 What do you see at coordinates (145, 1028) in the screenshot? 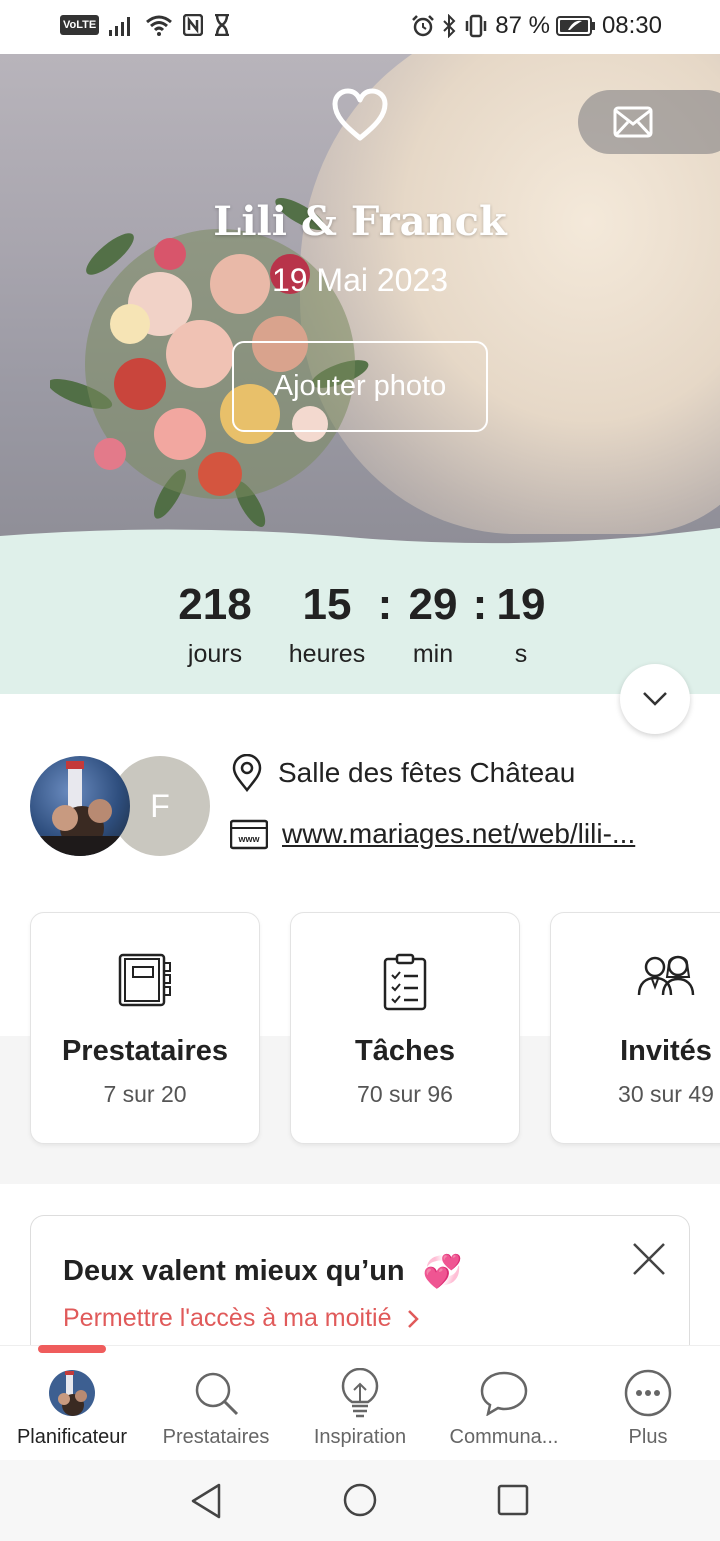
I see `card-prestataires: Prestataires 7 sur 20` at bounding box center [145, 1028].